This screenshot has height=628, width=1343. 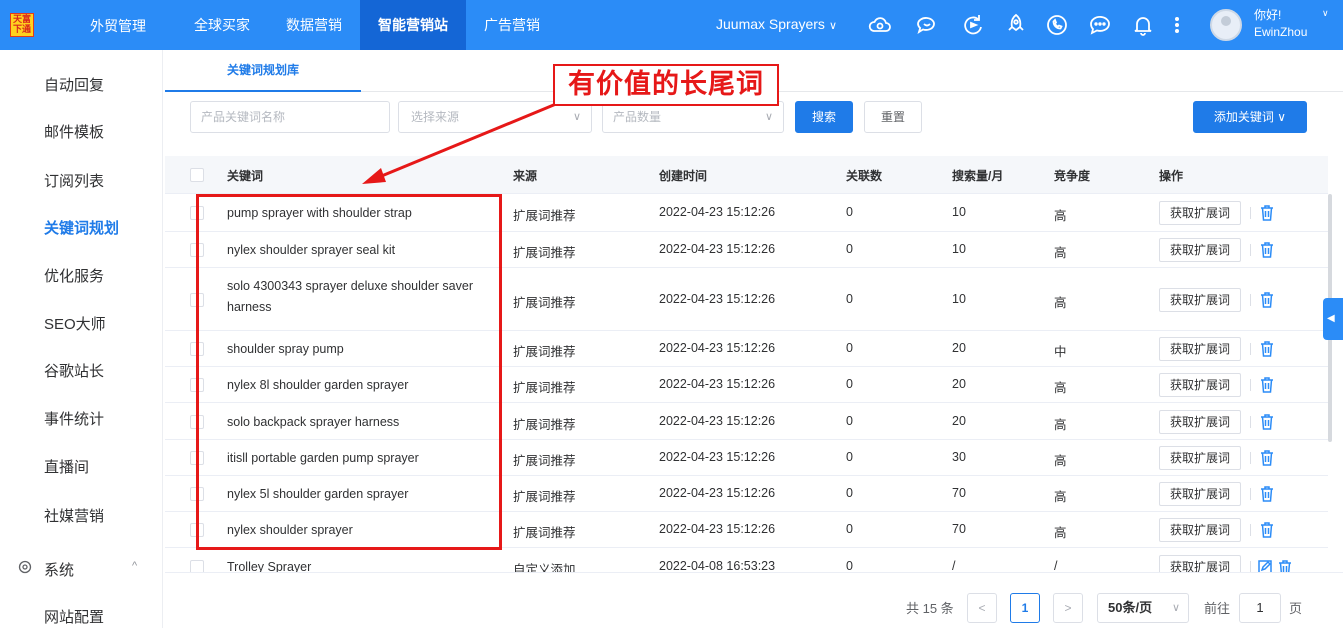 What do you see at coordinates (977, 175) in the screenshot?
I see `header-volume: 搜索量/月` at bounding box center [977, 175].